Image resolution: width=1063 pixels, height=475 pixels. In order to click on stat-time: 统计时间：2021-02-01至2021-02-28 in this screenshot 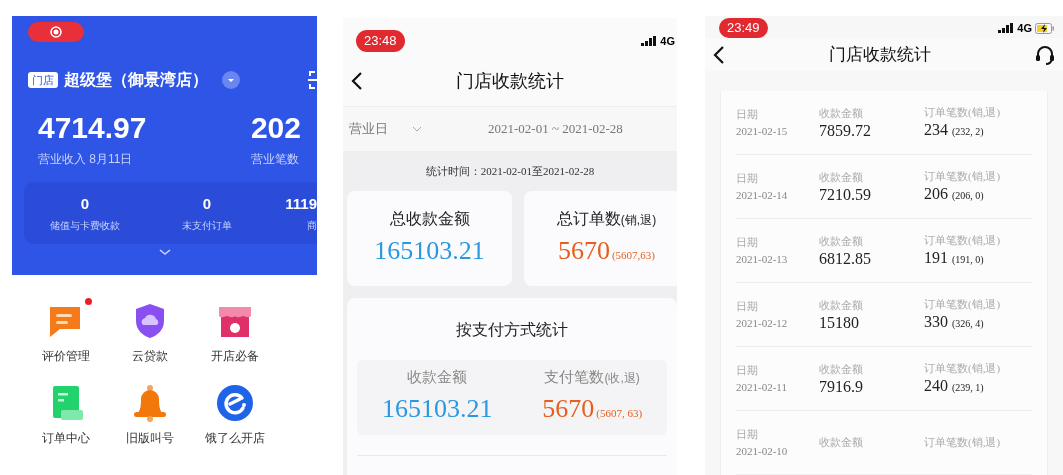, I will do `click(510, 171)`.